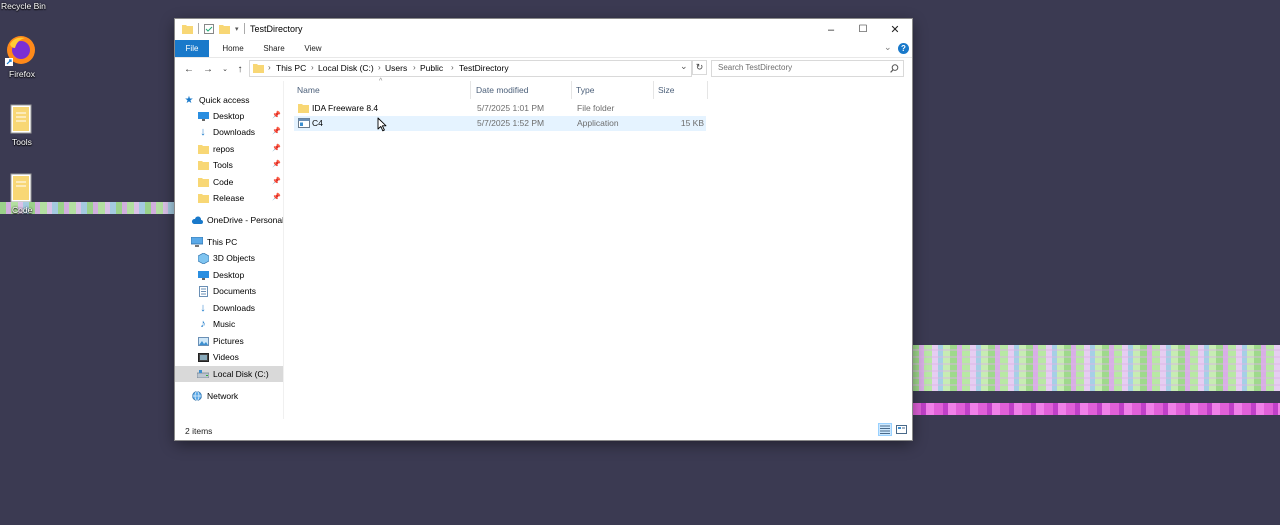 This screenshot has height=525, width=1280. I want to click on sidebar-item-quick-access: ★ Quick access, so click(237, 100).